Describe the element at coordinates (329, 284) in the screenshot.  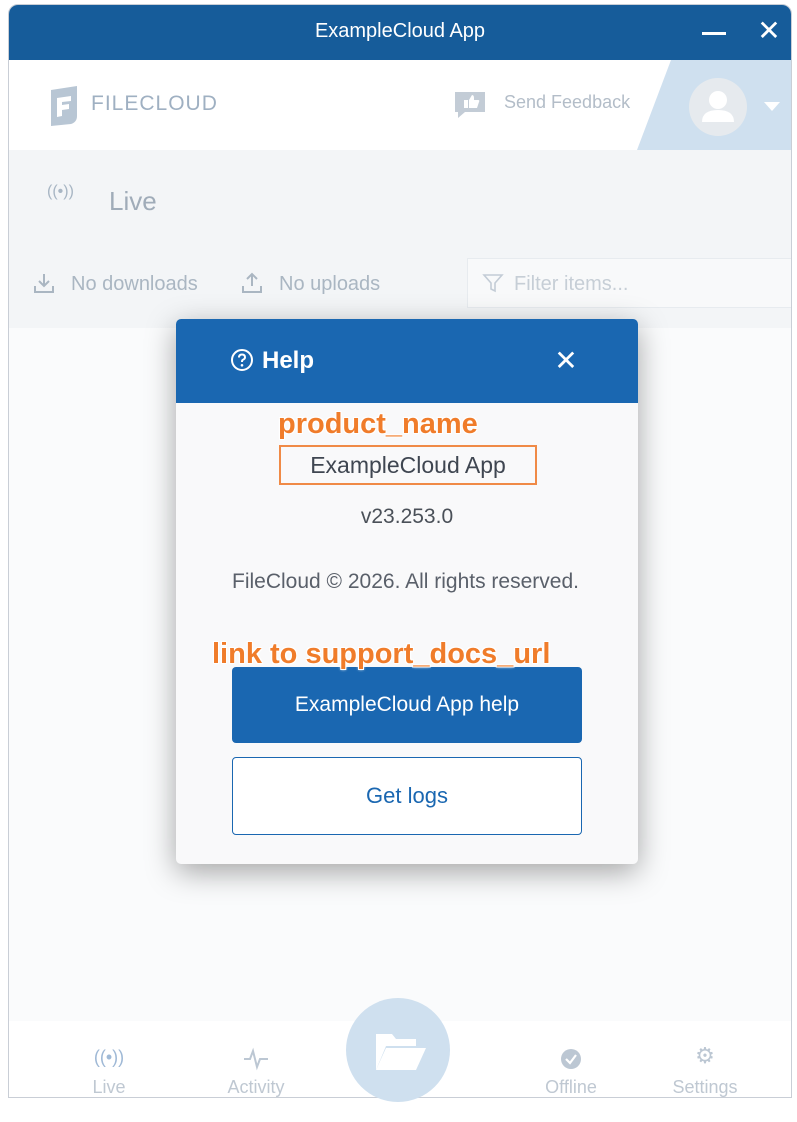
I see `uploads-status: No uploads` at that location.